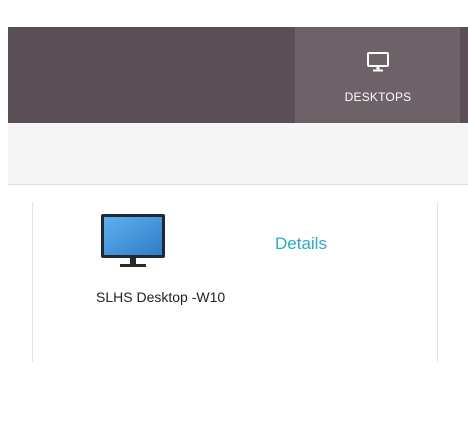 This screenshot has width=468, height=434. Describe the element at coordinates (238, 154) in the screenshot. I see `toolbar-area` at that location.